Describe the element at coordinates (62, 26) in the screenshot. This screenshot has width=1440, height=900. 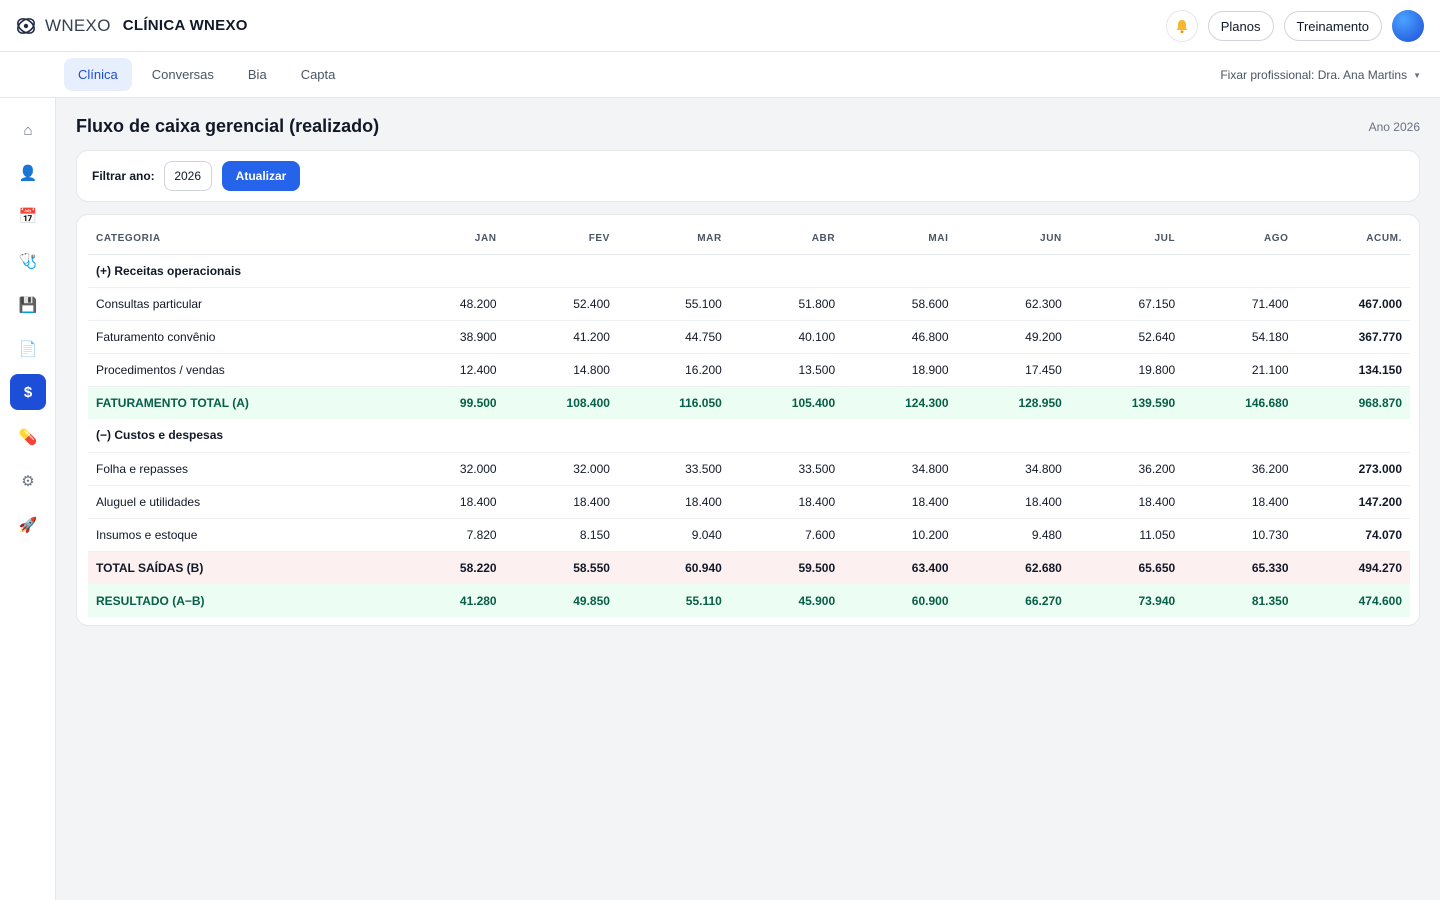
I see `brand: WNEXO` at that location.